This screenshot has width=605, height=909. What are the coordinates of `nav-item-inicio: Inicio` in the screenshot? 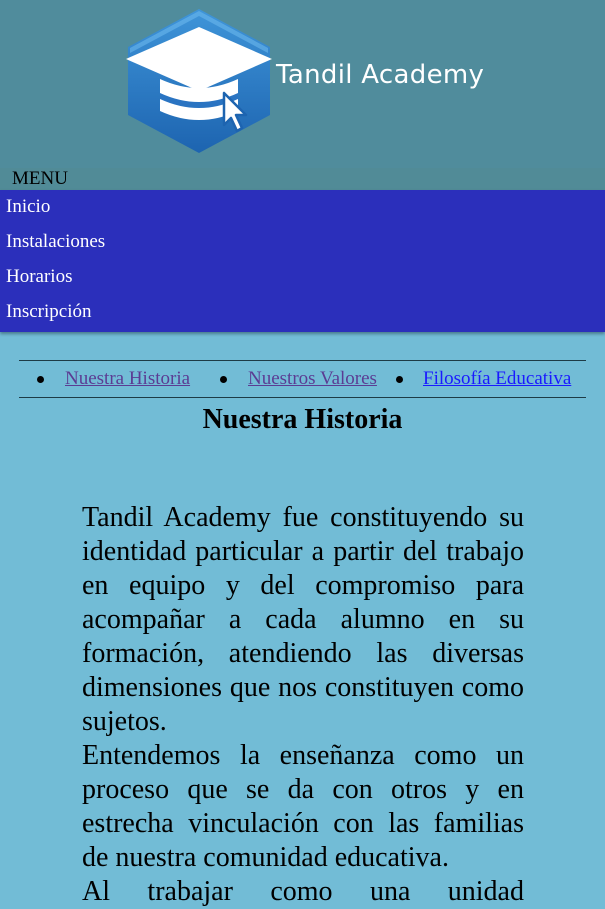 It's located at (28, 207).